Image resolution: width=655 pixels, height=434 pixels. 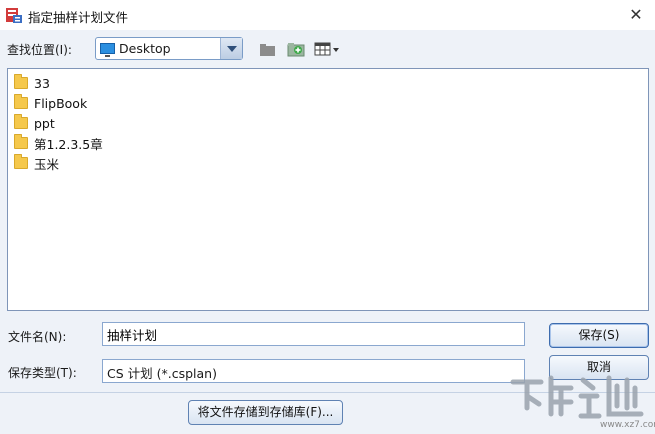 What do you see at coordinates (14, 15) in the screenshot?
I see `app-icon` at bounding box center [14, 15].